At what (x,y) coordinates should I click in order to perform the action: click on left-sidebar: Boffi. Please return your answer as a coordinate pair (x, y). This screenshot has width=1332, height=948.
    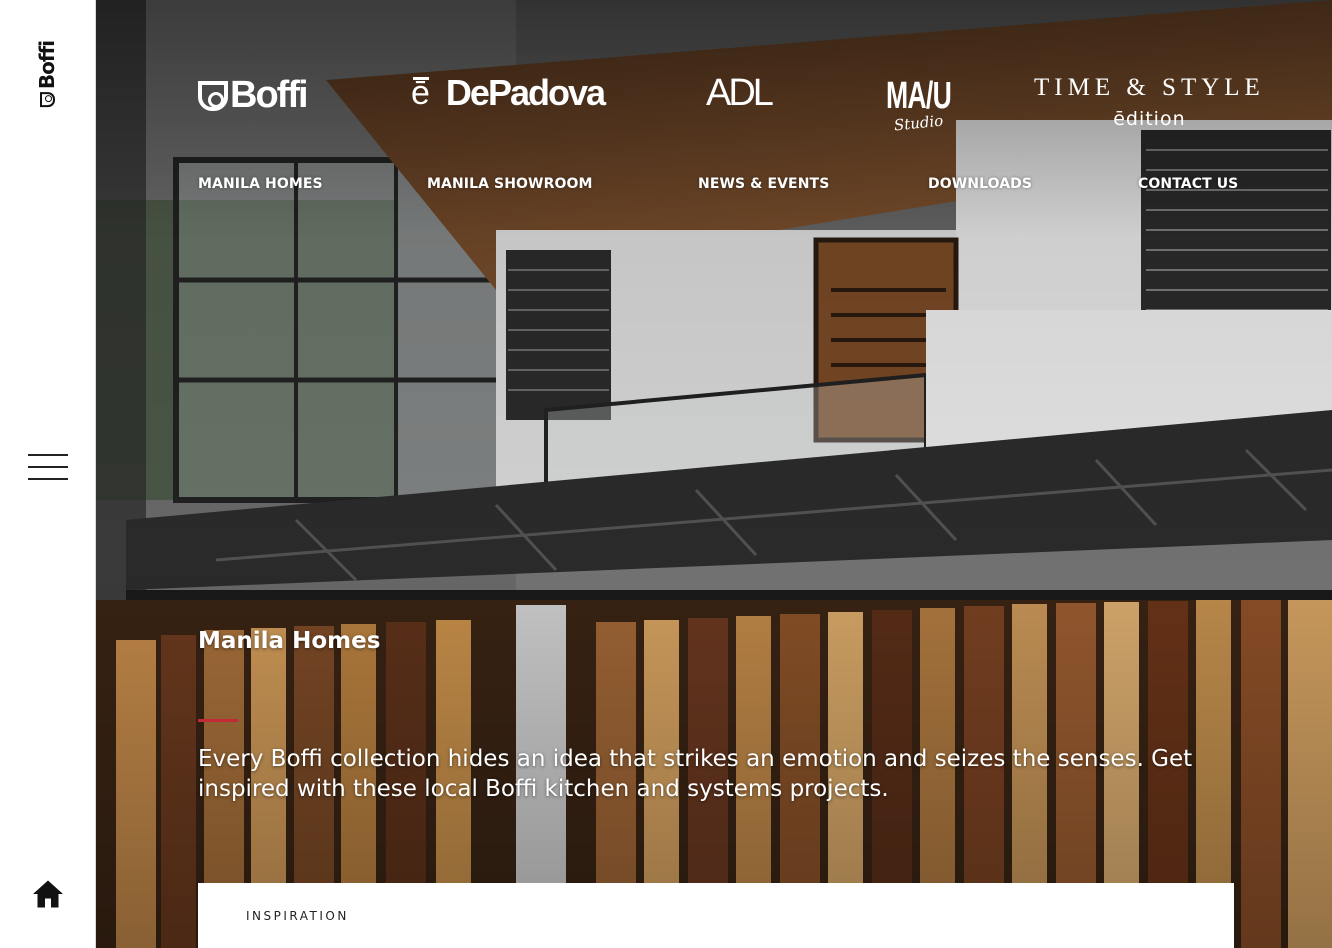
    Looking at the image, I should click on (48, 474).